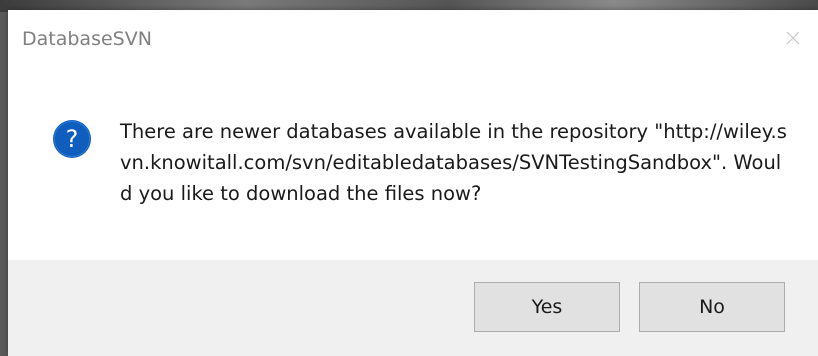 The width and height of the screenshot is (818, 356). I want to click on dialog-title: DatabaseSVN, so click(87, 39).